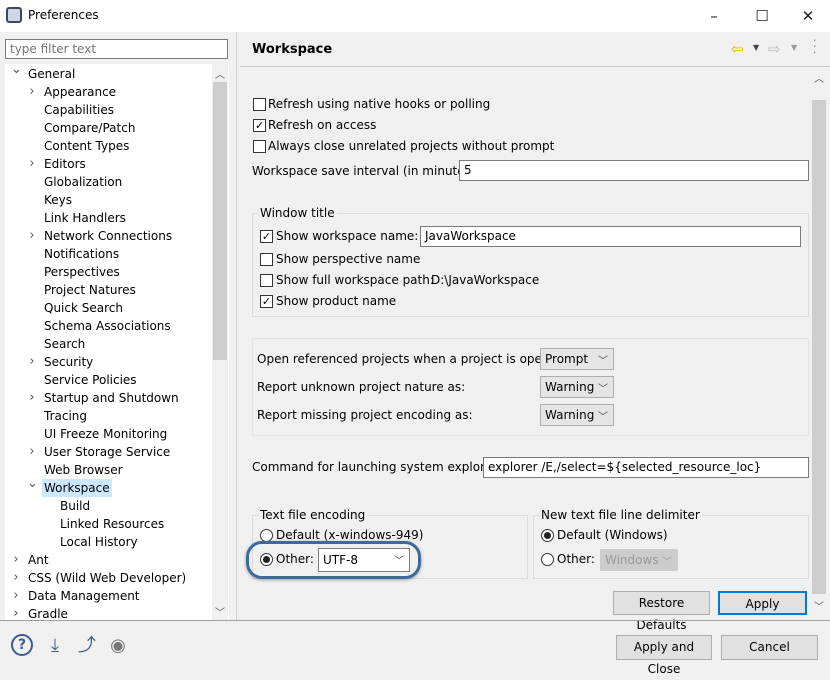 Image resolution: width=830 pixels, height=680 pixels. Describe the element at coordinates (51, 74) in the screenshot. I see `tree-item: General` at that location.